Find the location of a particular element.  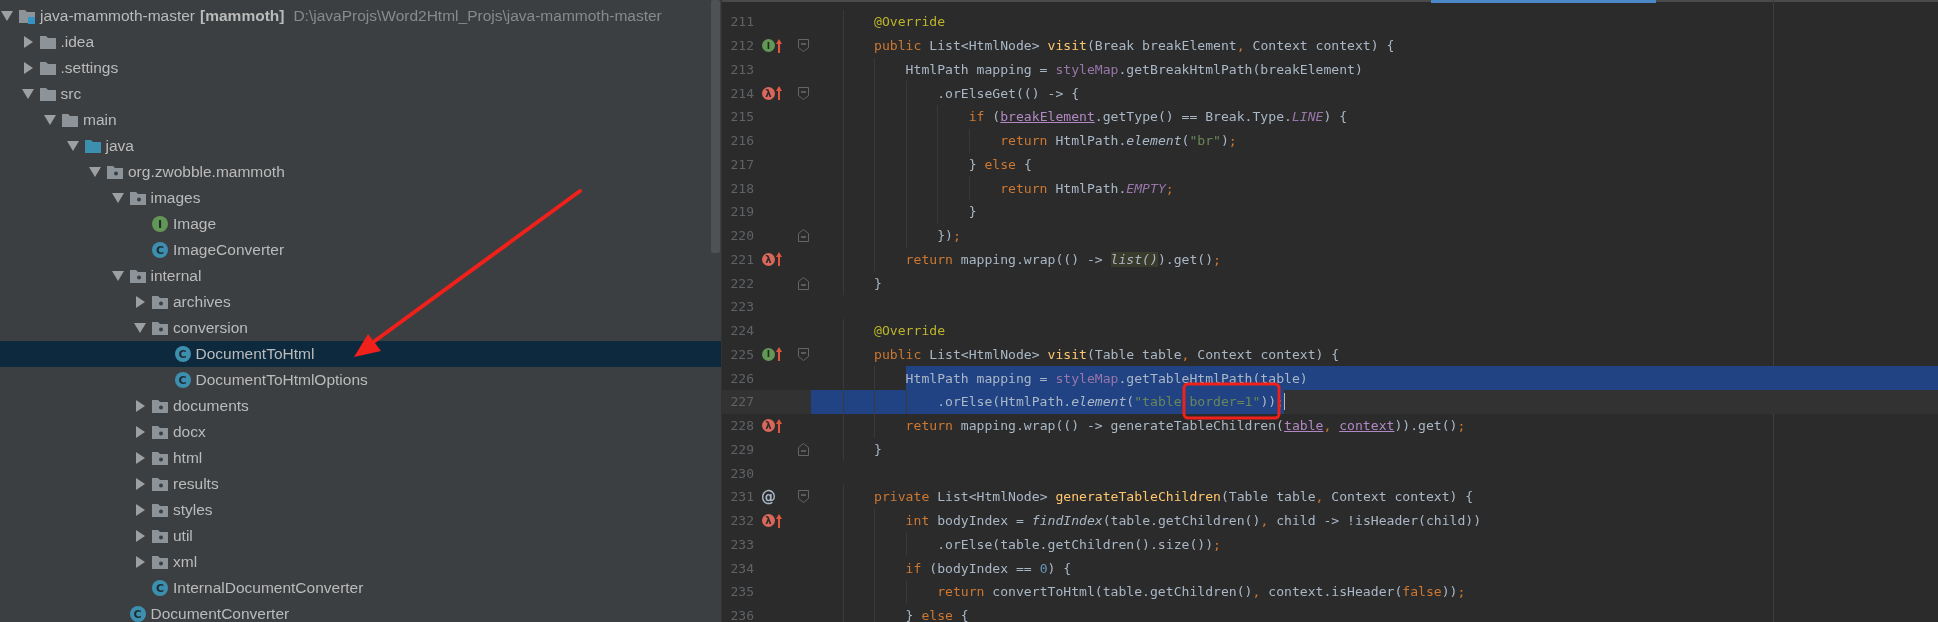

tree-label: html is located at coordinates (188, 458).